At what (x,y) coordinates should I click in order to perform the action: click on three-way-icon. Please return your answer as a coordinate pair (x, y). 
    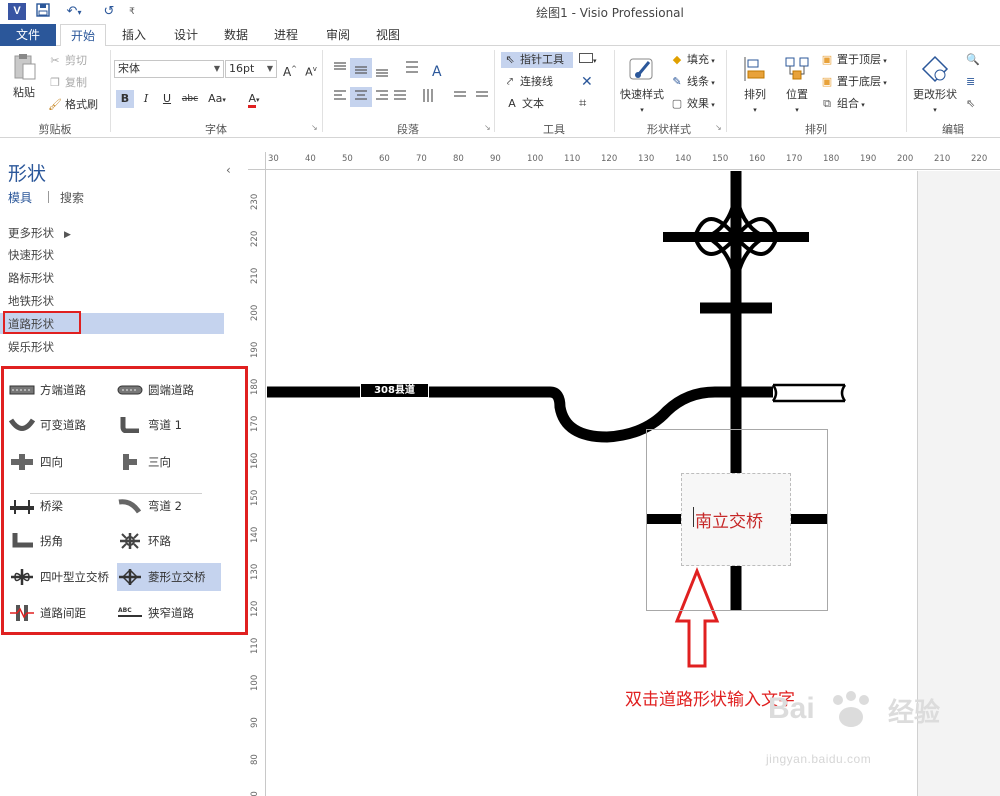
    Looking at the image, I should click on (130, 462).